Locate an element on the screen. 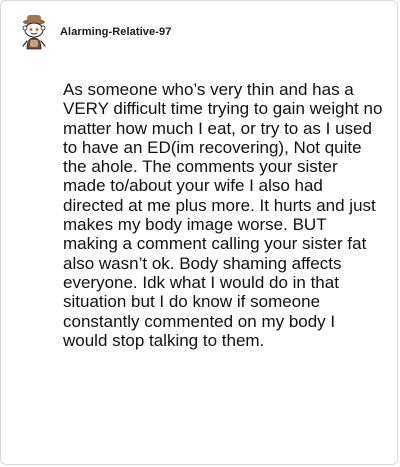 The width and height of the screenshot is (400, 467). avatar is located at coordinates (34, 32).